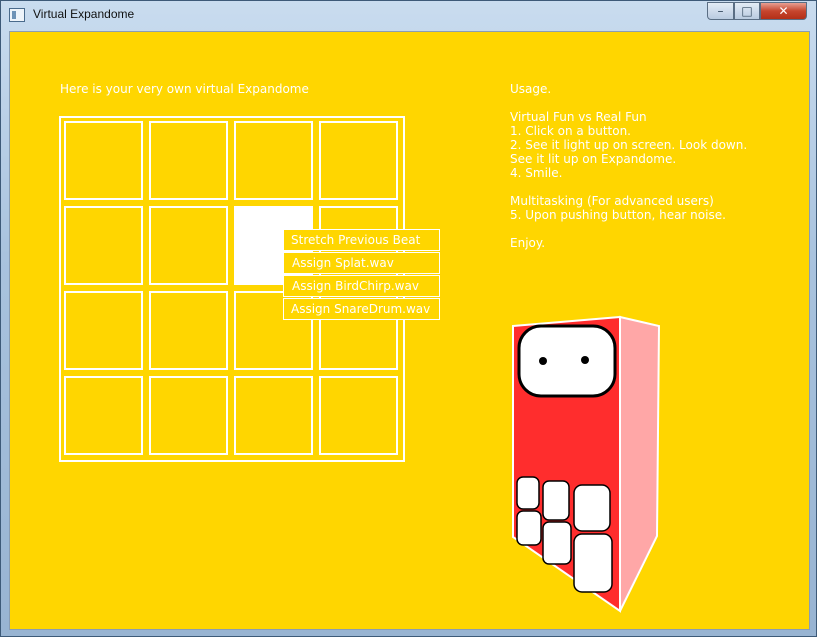 The image size is (817, 637). What do you see at coordinates (564, 534) in the screenshot?
I see `mascot-teeth` at bounding box center [564, 534].